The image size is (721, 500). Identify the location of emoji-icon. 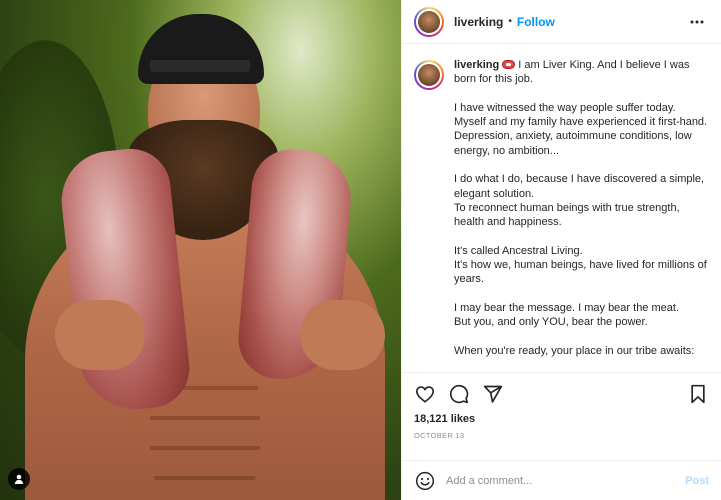
(425, 481).